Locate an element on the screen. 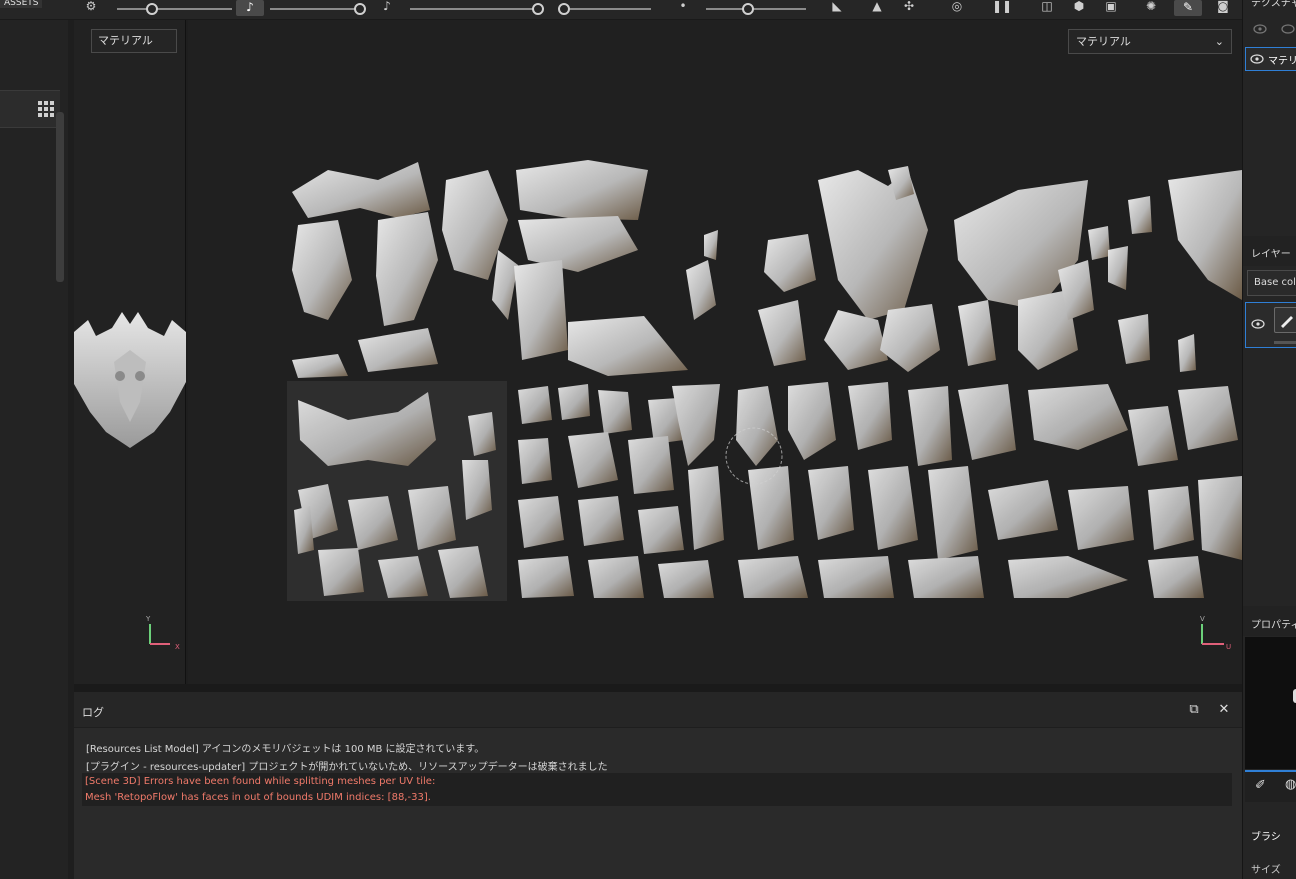  layers-header: レイヤー is located at coordinates (1269, 251).